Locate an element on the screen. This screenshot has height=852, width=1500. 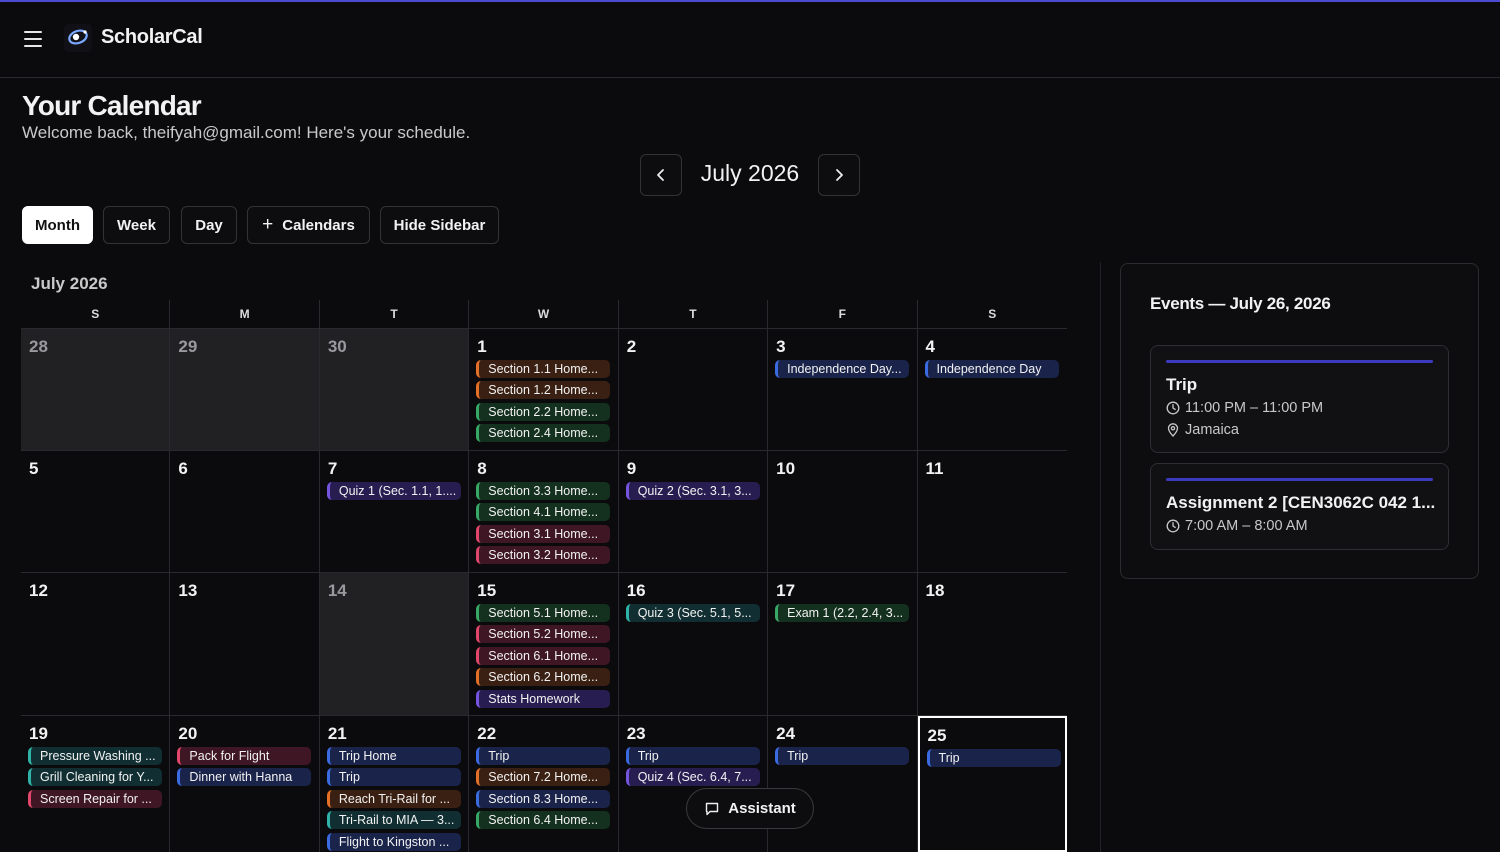
calendar-day-cell: 18 is located at coordinates (992, 644).